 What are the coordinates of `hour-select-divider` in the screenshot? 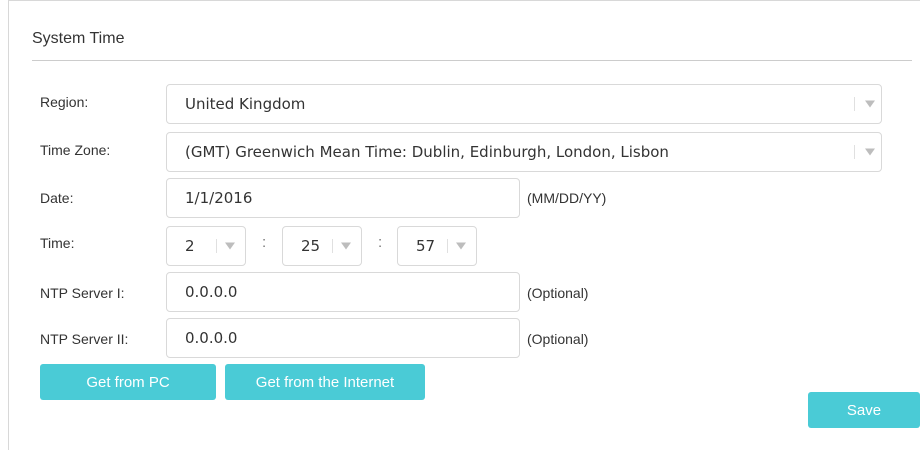 It's located at (216, 246).